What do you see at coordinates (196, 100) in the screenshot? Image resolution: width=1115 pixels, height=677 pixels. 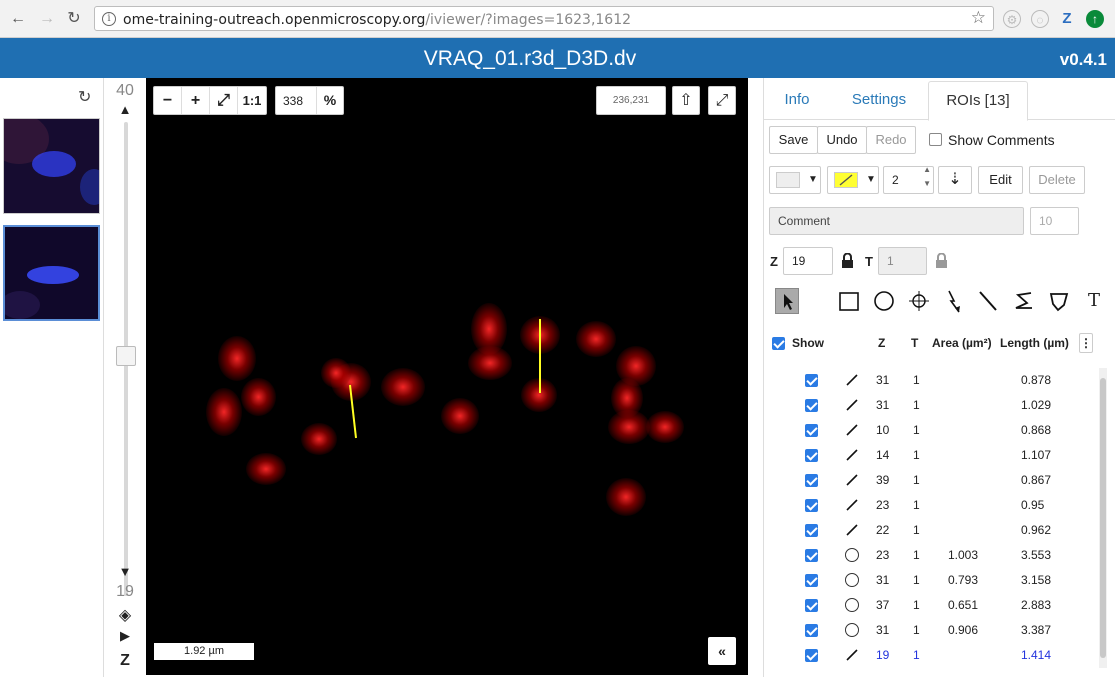 I see `zoom-in-button: +` at bounding box center [196, 100].